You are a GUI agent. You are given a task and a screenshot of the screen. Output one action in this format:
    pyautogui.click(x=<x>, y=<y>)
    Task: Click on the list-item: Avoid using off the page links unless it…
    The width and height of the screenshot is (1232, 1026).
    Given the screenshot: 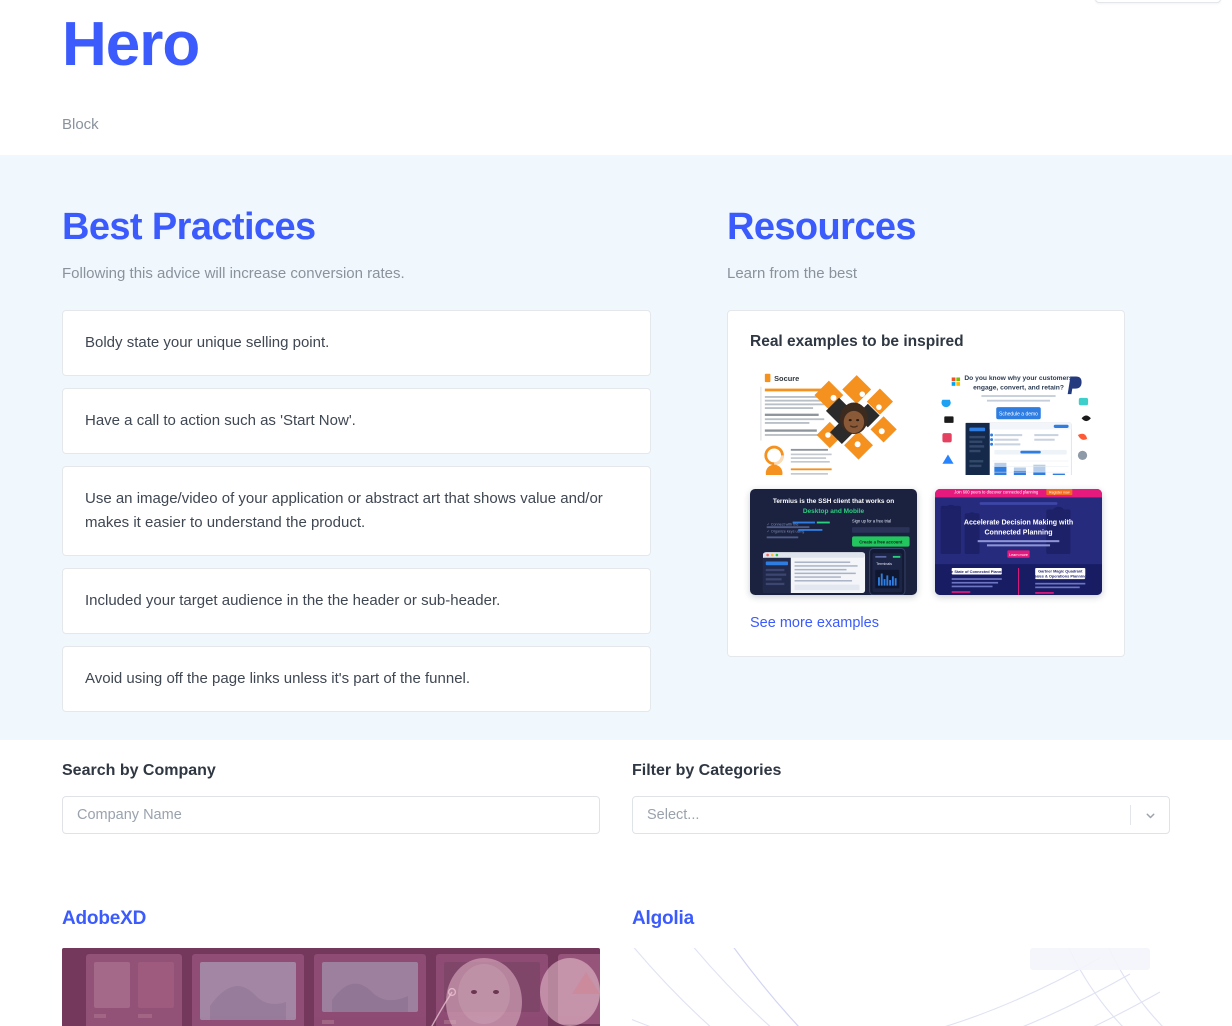 What is the action you would take?
    pyautogui.click(x=356, y=678)
    